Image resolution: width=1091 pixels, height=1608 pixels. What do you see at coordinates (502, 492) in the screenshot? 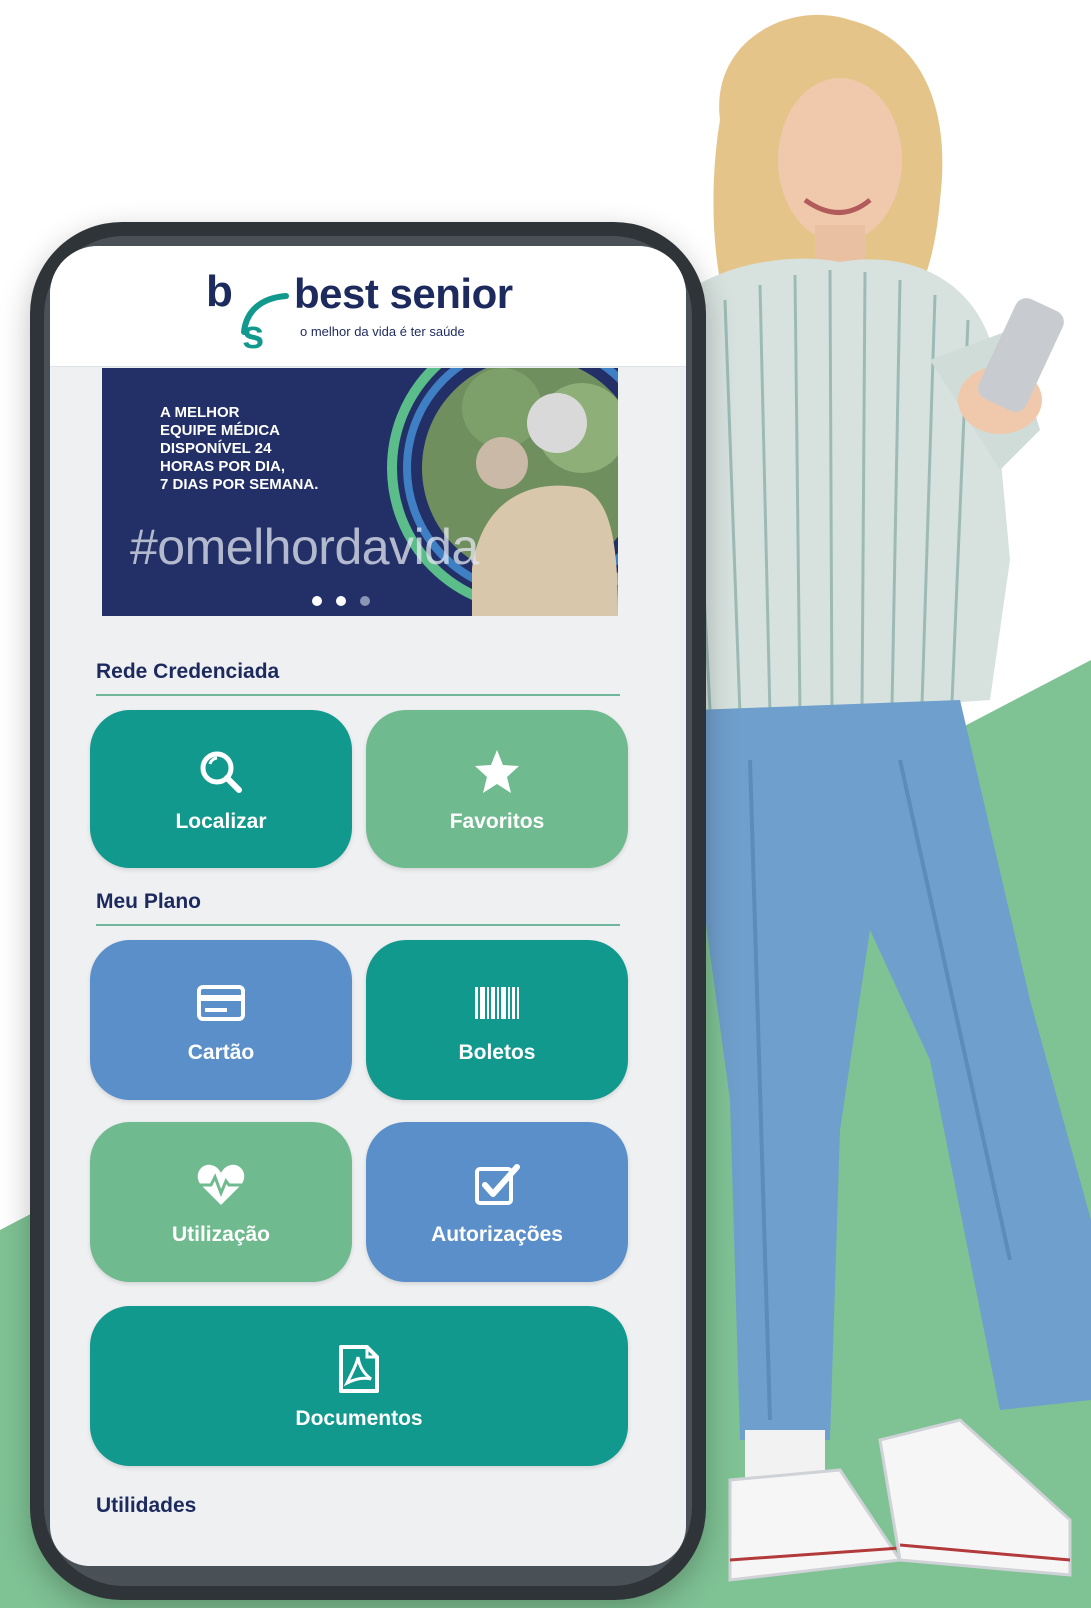
I see `banner-photo` at bounding box center [502, 492].